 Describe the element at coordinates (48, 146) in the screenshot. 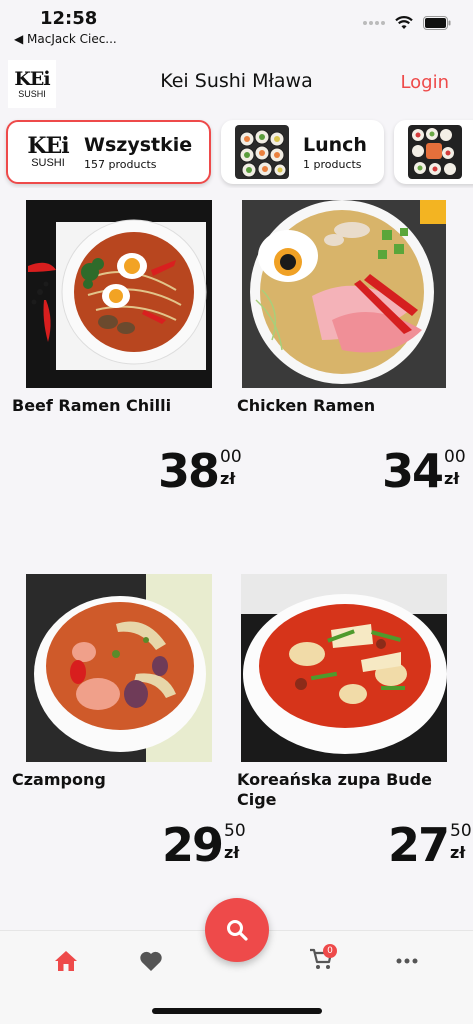

I see `category-logo-kei: KEi` at that location.